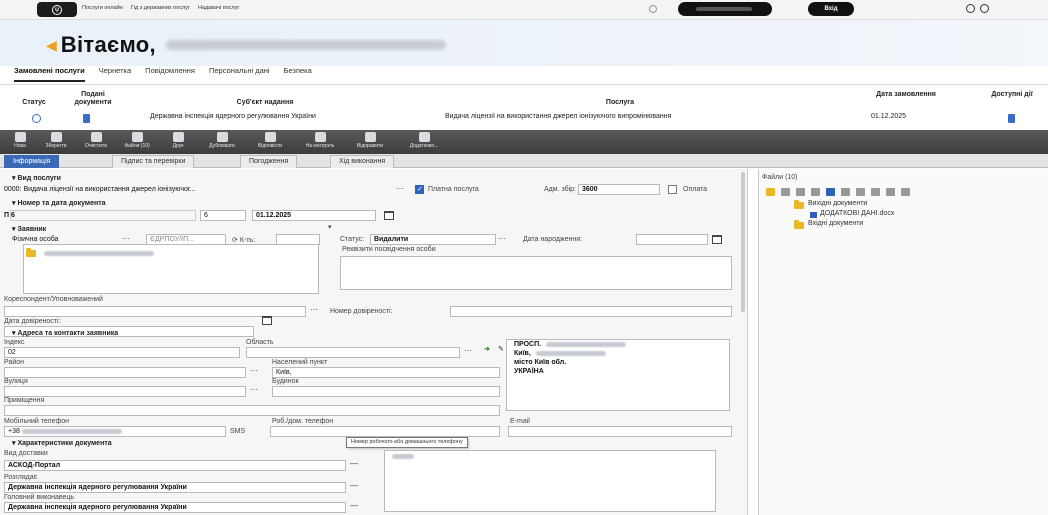 The height and width of the screenshot is (515, 1048). I want to click on applicant-type: Фізична особа, so click(35, 240).